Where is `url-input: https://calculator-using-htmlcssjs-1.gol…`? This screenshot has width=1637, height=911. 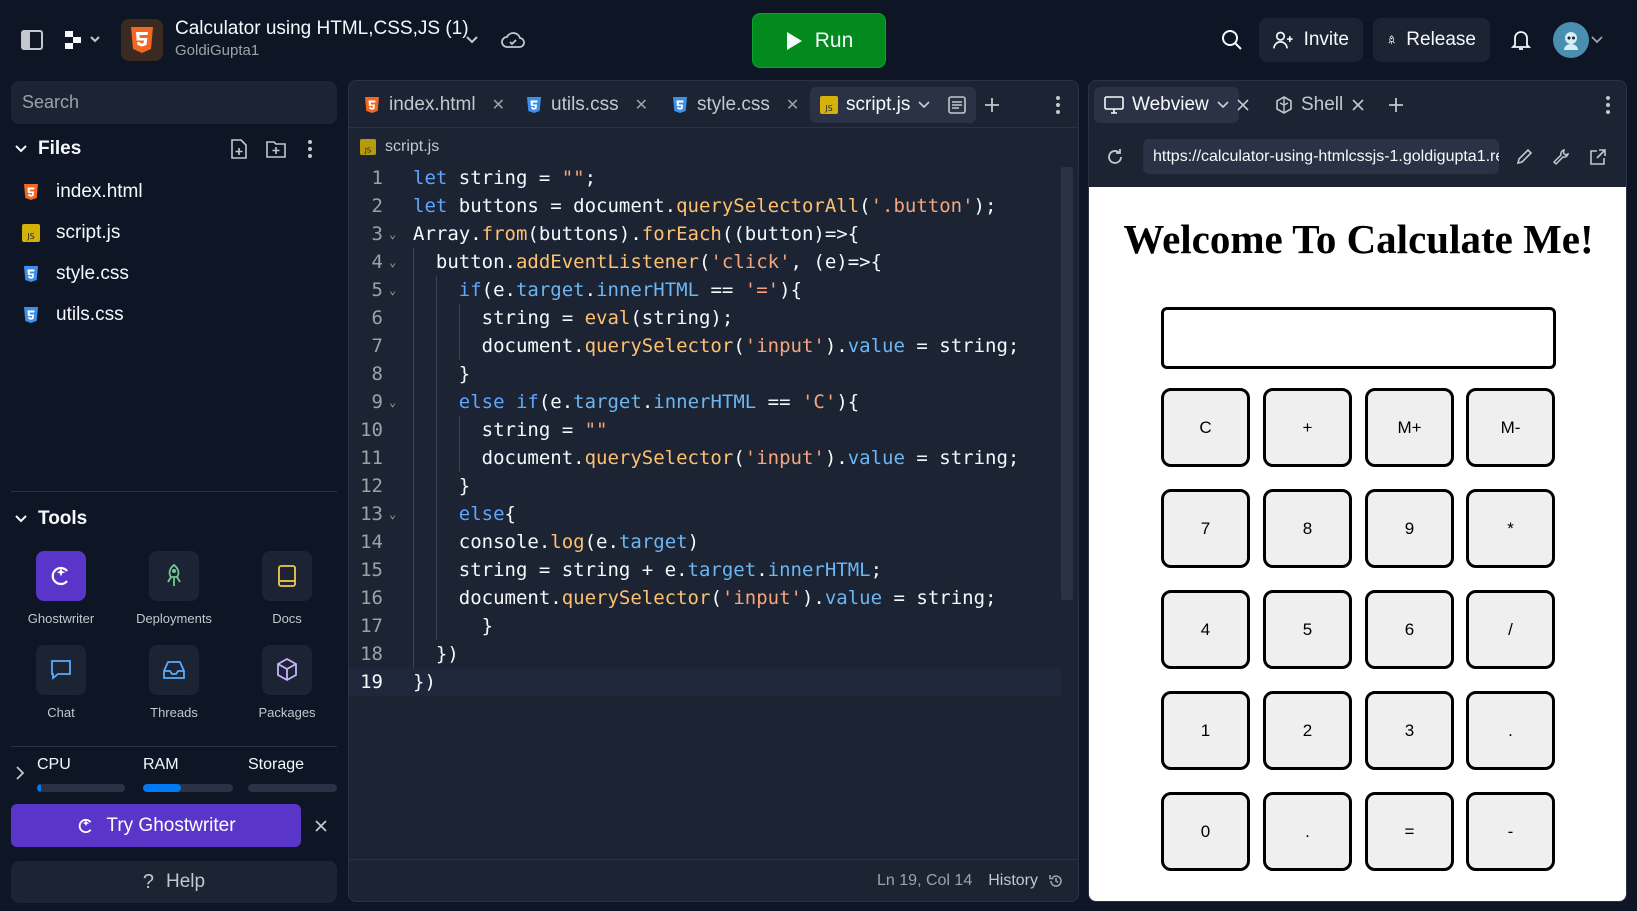
url-input: https://calculator-using-htmlcssjs-1.gol… is located at coordinates (1321, 156).